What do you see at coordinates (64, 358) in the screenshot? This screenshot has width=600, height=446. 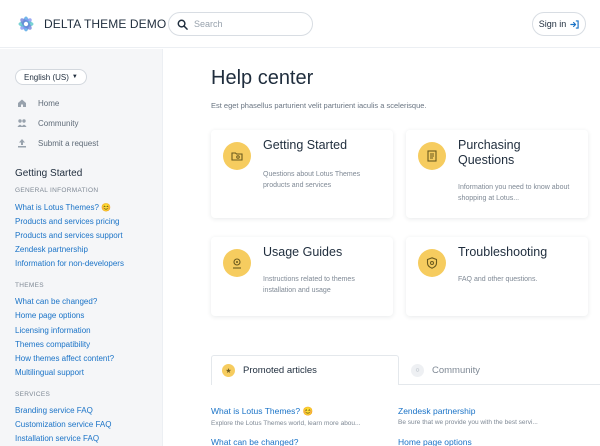 I see `sidebar-link: How themes affect content?` at bounding box center [64, 358].